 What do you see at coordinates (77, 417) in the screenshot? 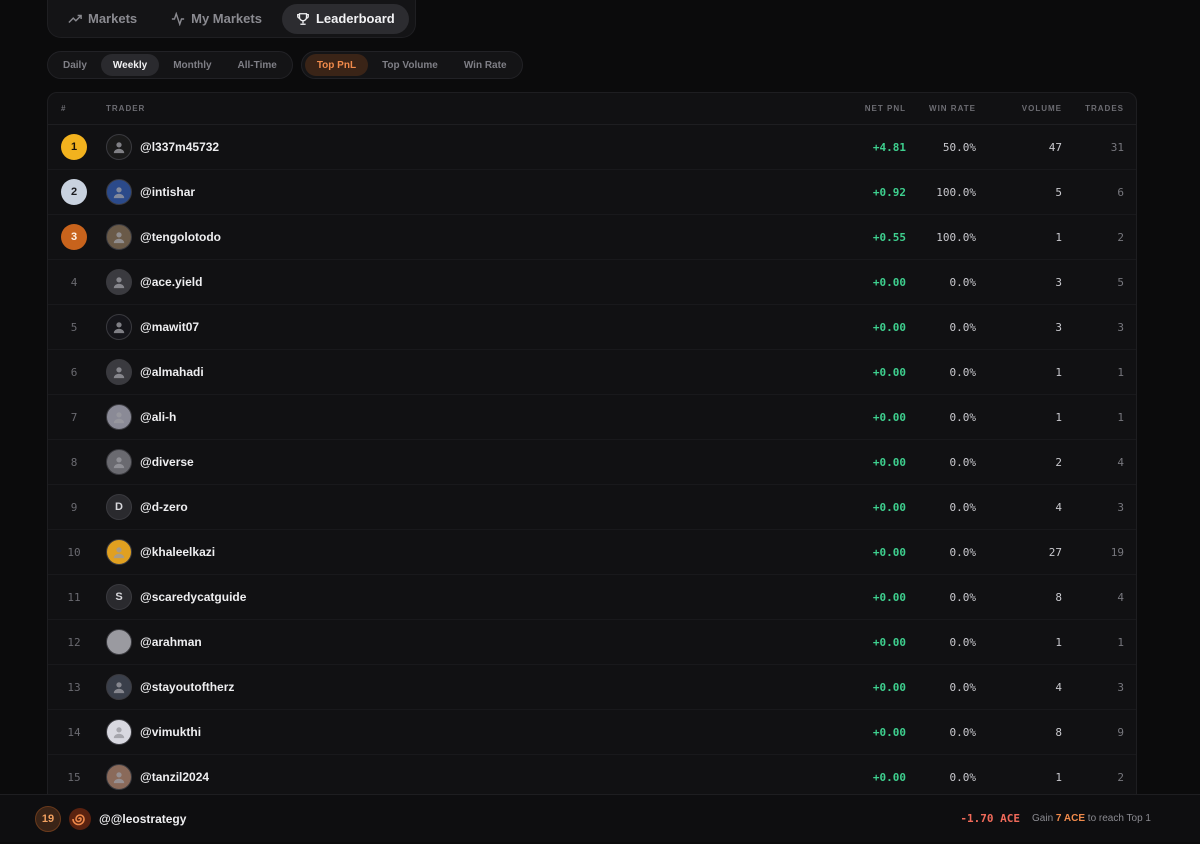
I see `rank-cell: 7` at bounding box center [77, 417].